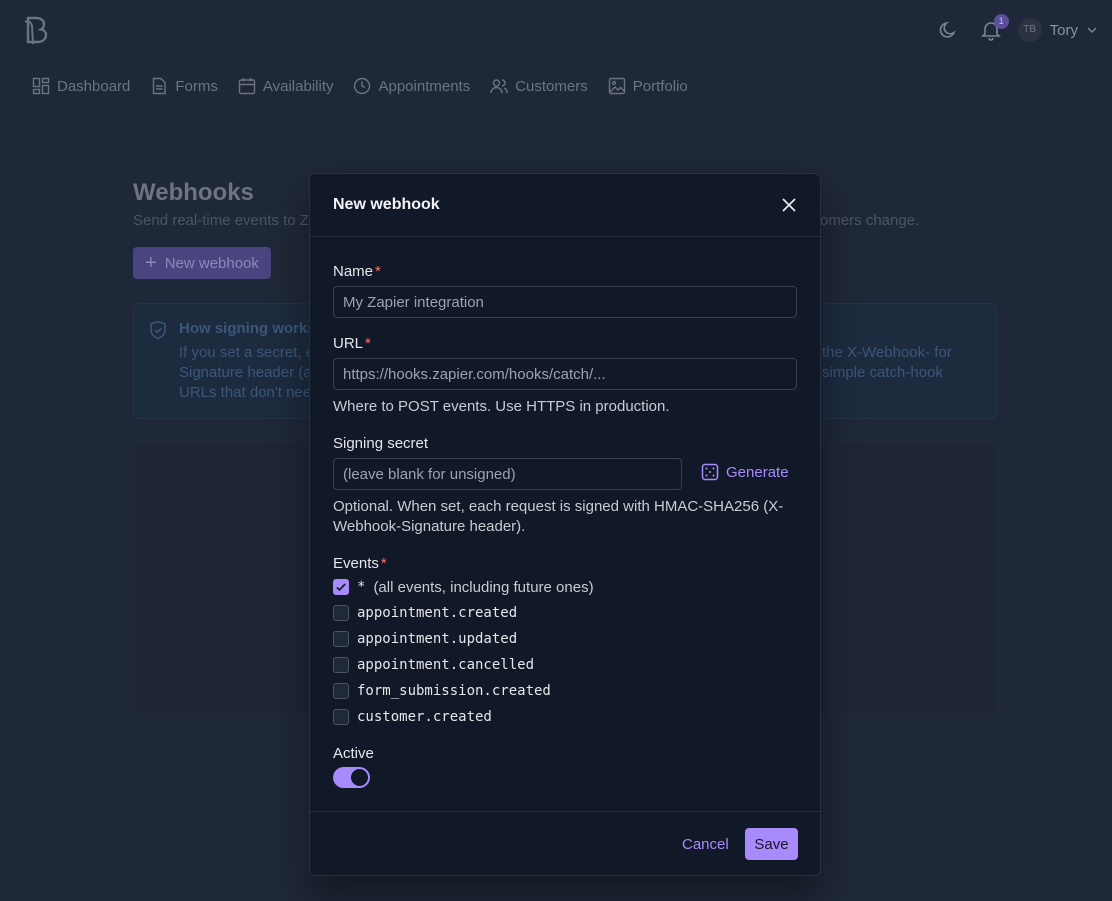 This screenshot has height=901, width=1112. What do you see at coordinates (151, 263) in the screenshot?
I see `plus-icon: +` at bounding box center [151, 263].